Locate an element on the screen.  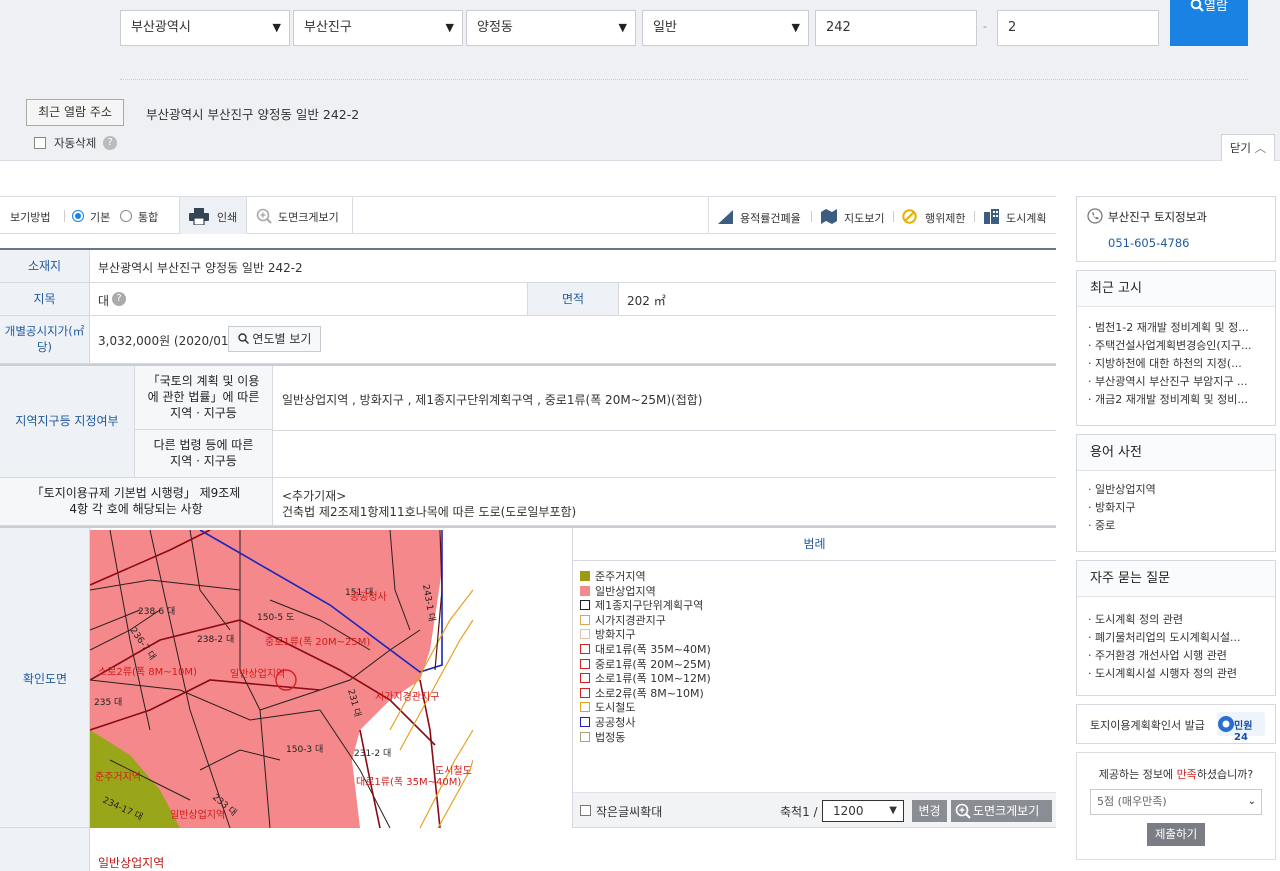
recent-address-button: 최근 열람 주소 is located at coordinates (75, 112).